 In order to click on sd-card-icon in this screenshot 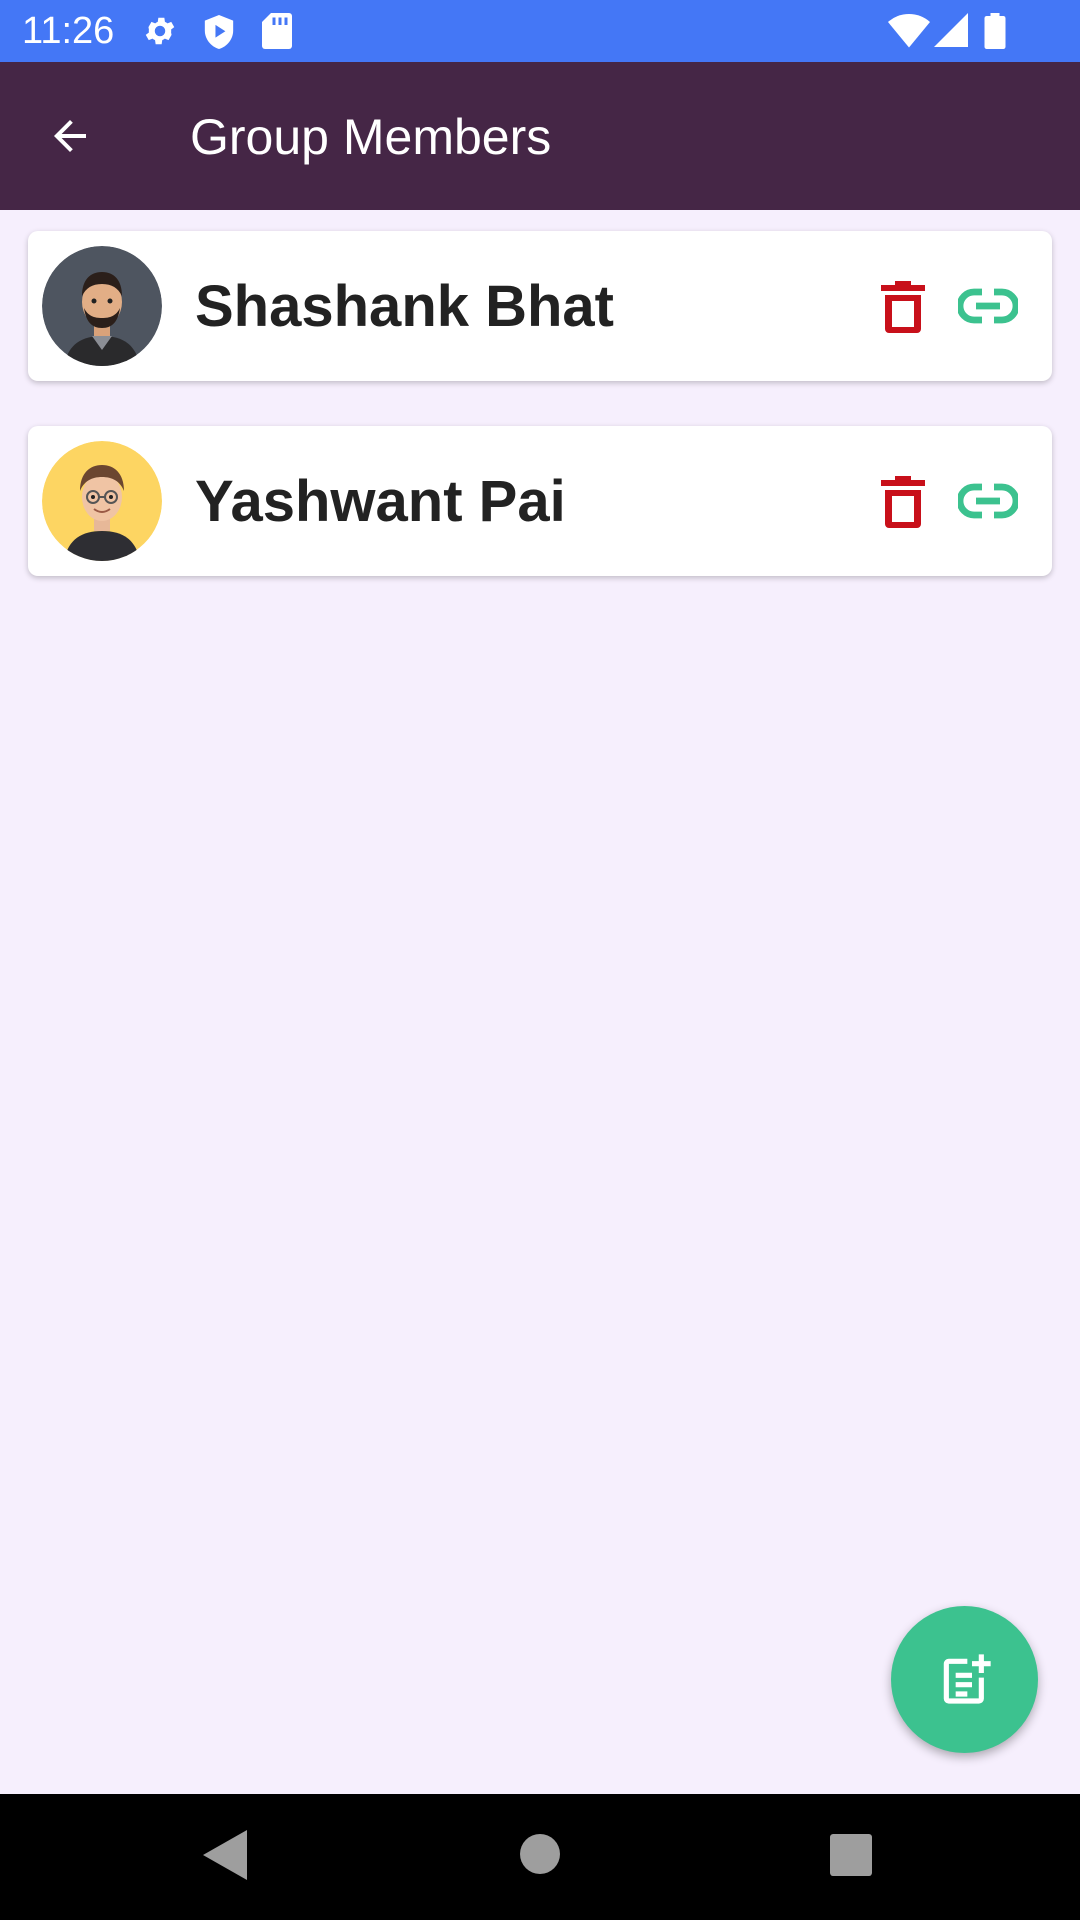, I will do `click(277, 31)`.